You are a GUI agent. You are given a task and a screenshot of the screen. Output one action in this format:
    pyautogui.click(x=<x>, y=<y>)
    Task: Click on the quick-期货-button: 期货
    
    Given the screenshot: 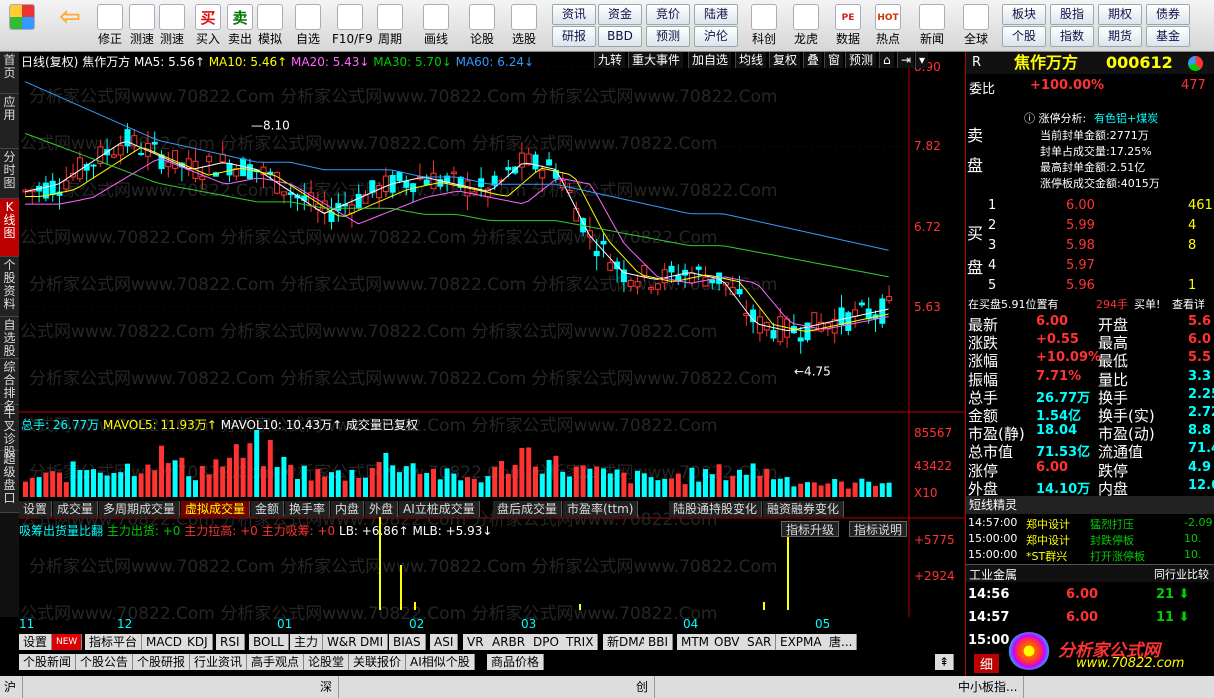 What is the action you would take?
    pyautogui.click(x=1120, y=36)
    